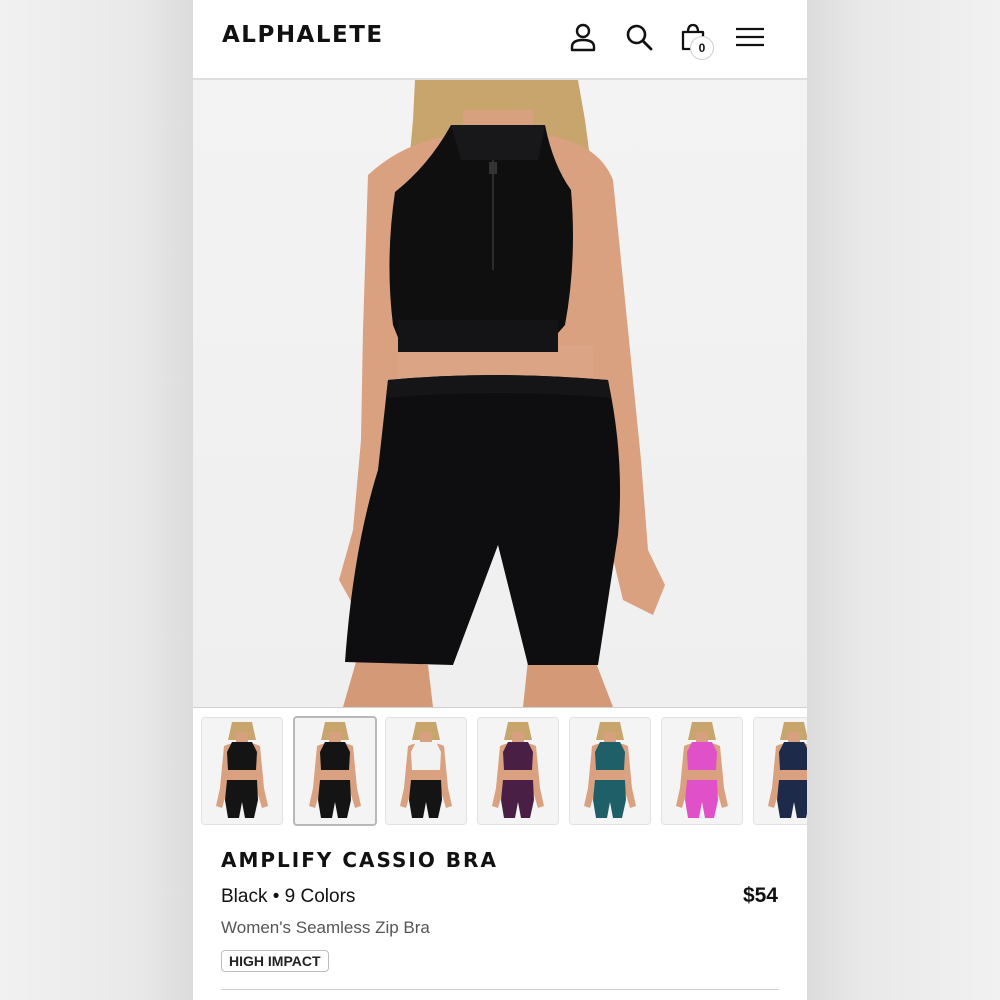  Describe the element at coordinates (760, 895) in the screenshot. I see `product-price: $54` at that location.